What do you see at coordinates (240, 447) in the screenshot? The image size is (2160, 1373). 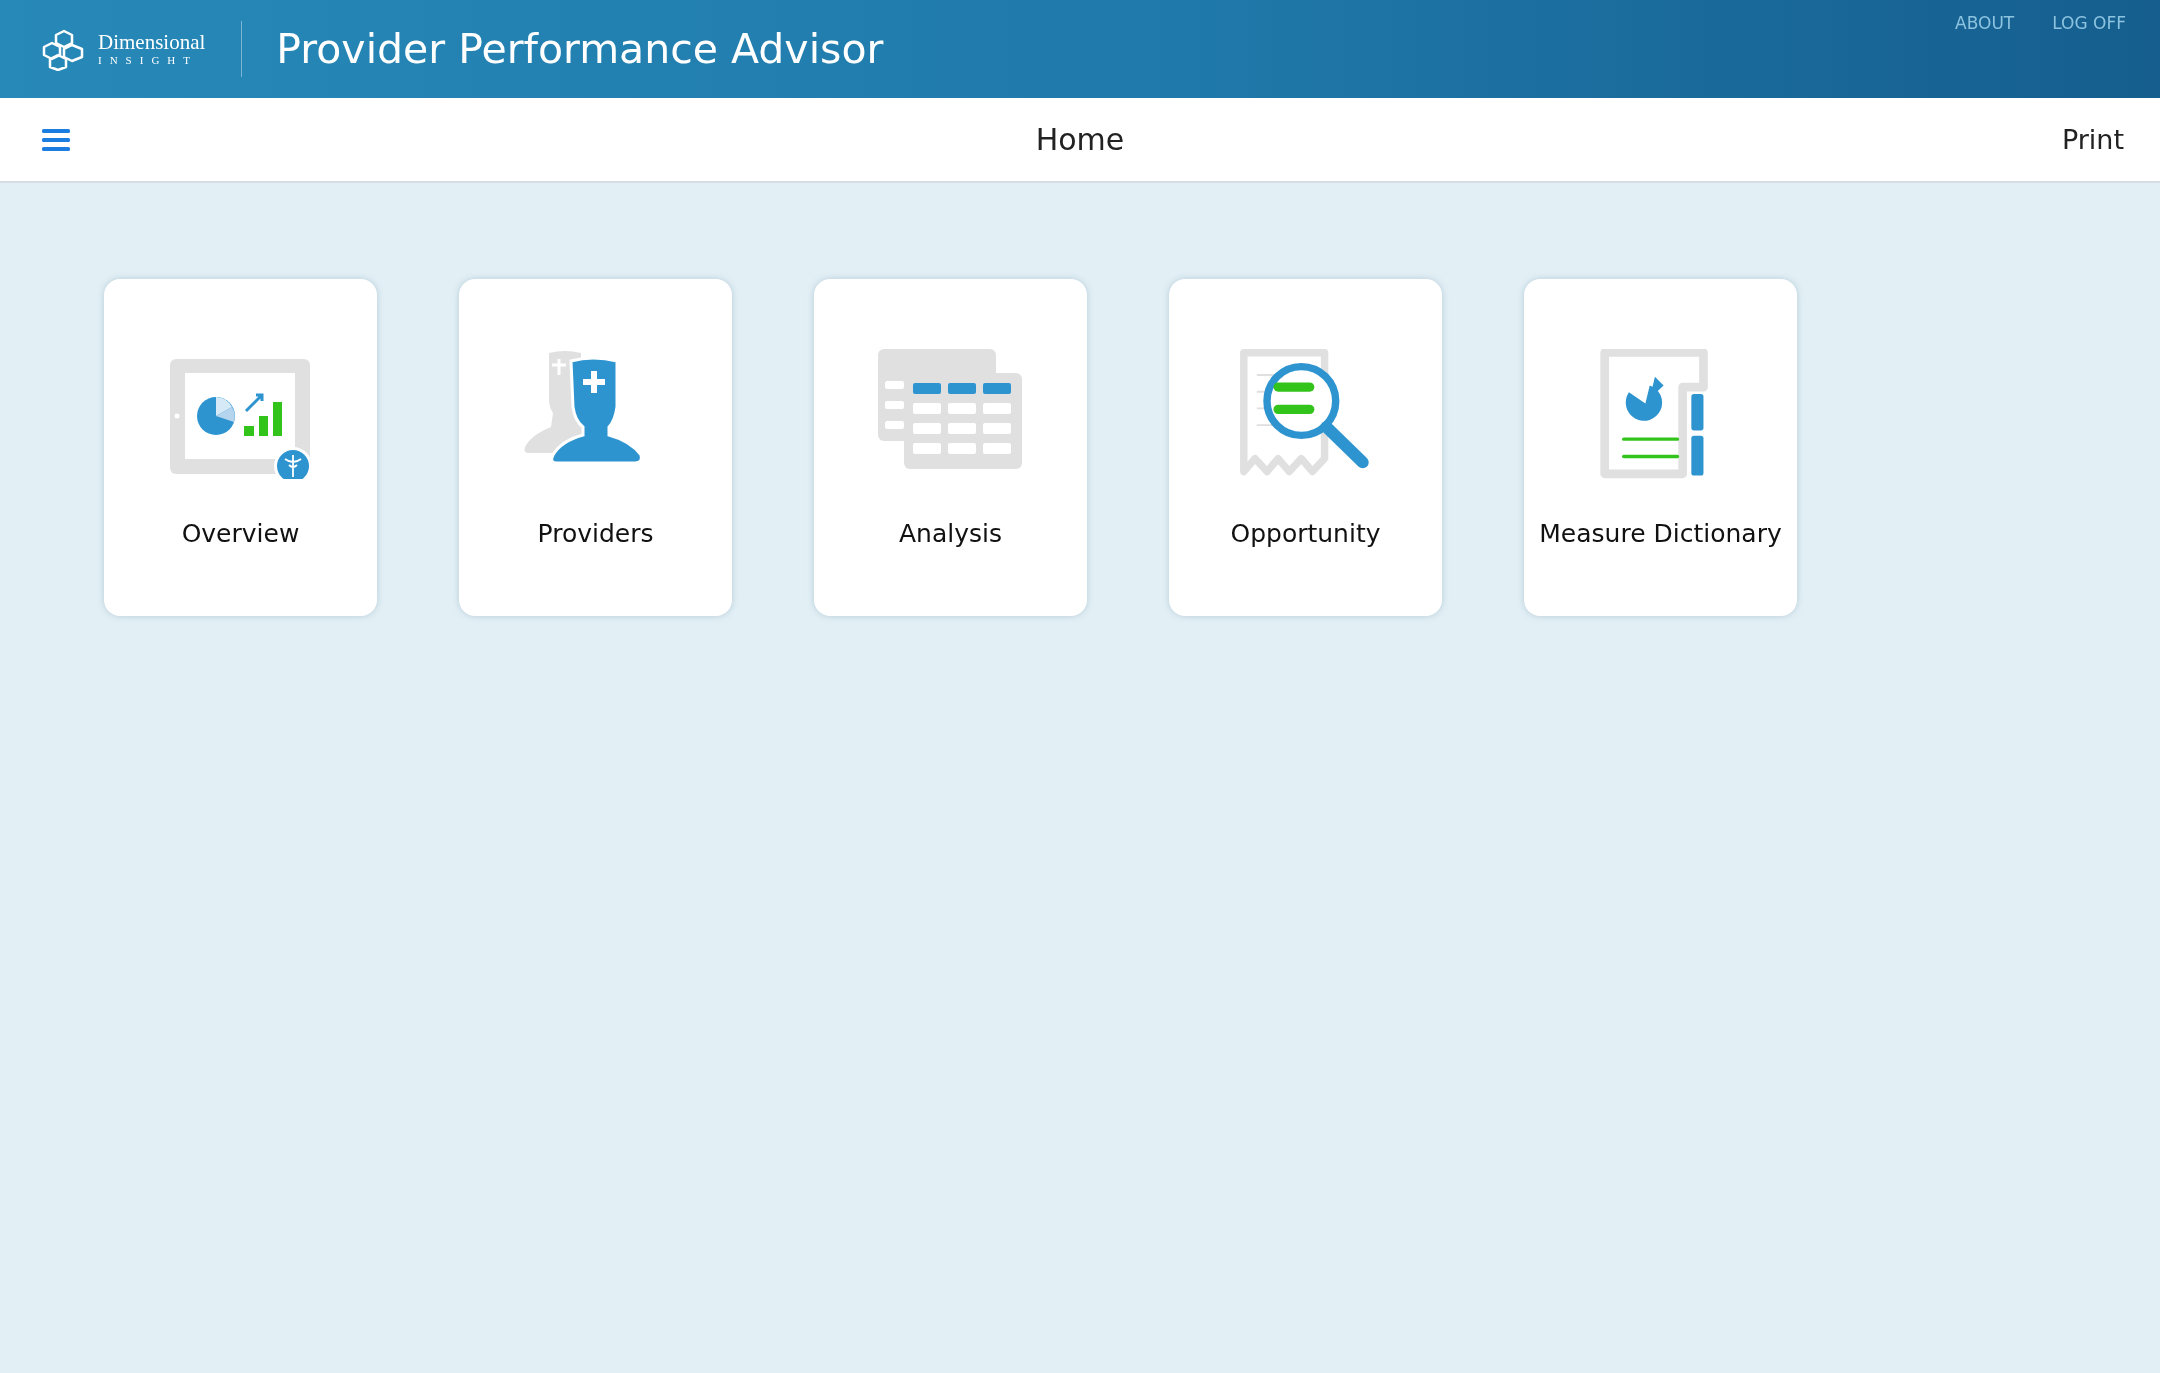 I see `navigation-tile: Overview` at bounding box center [240, 447].